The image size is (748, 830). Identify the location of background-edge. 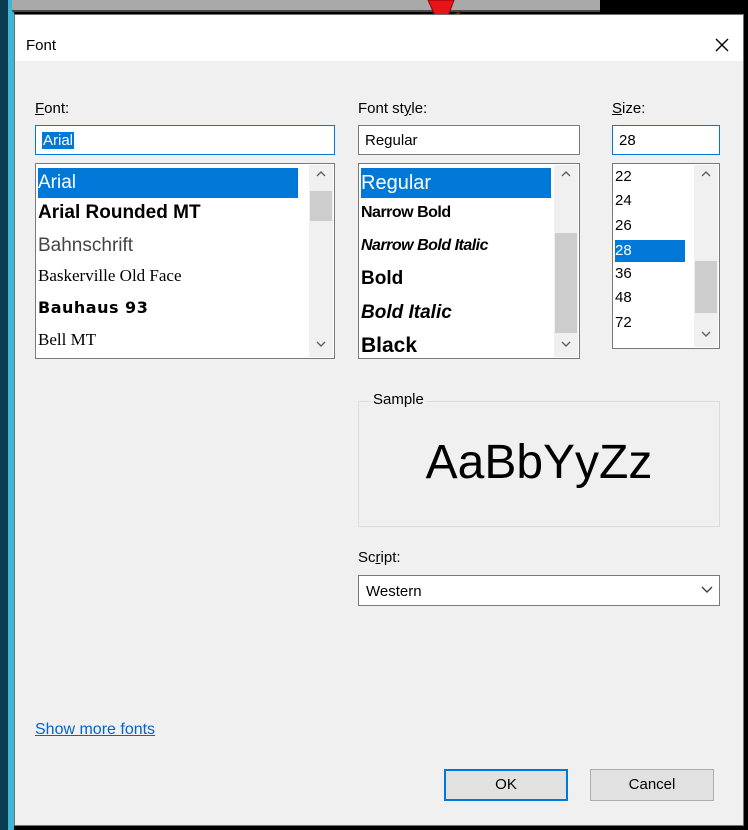
(7, 415).